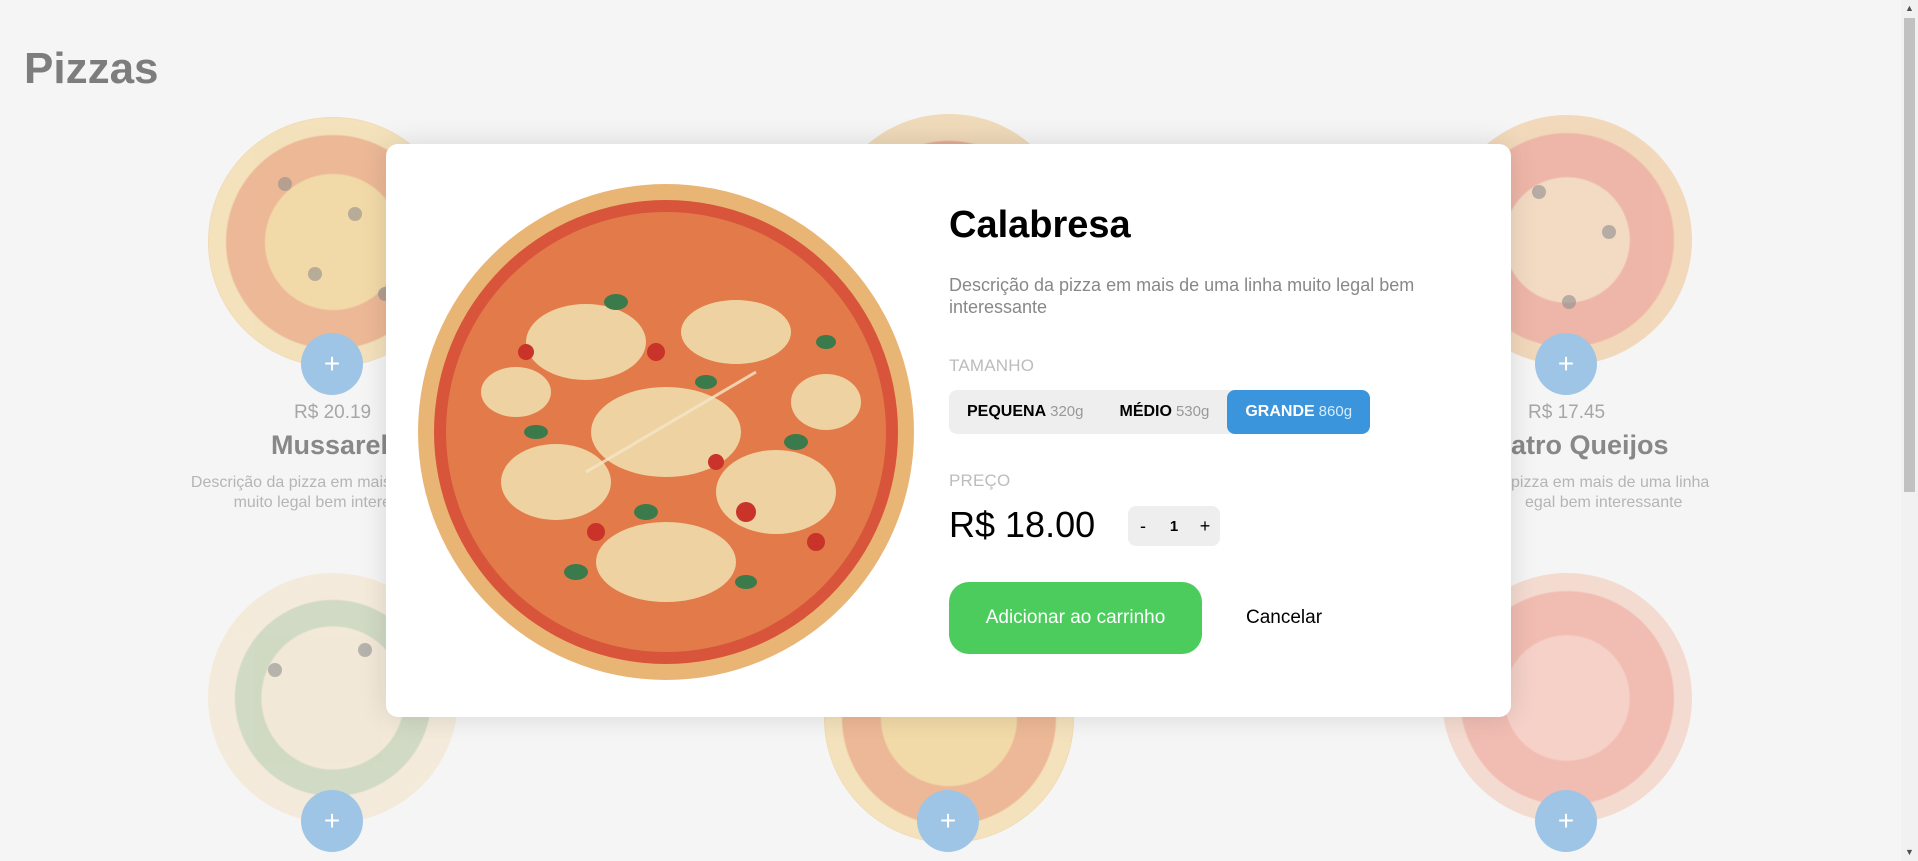 Image resolution: width=1918 pixels, height=861 pixels. Describe the element at coordinates (1067, 411) in the screenshot. I see `size-option-weight: 320g` at that location.